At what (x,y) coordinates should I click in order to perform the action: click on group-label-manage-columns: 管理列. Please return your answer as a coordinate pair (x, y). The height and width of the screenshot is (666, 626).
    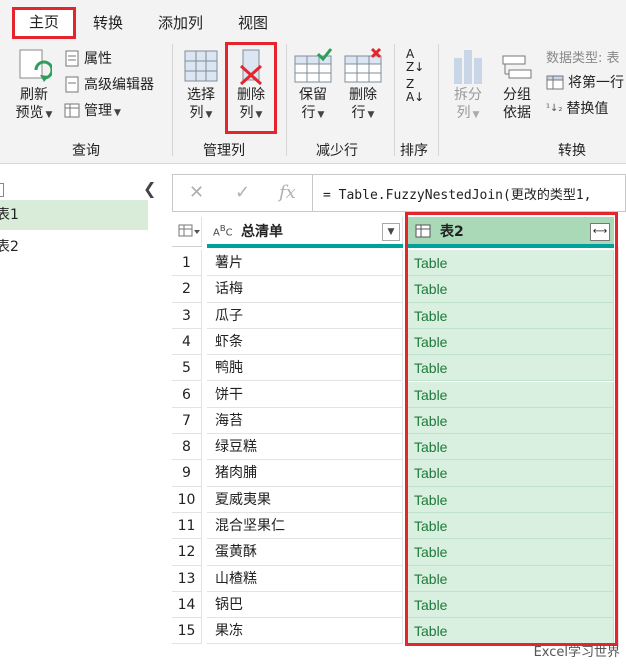
    Looking at the image, I should click on (224, 151).